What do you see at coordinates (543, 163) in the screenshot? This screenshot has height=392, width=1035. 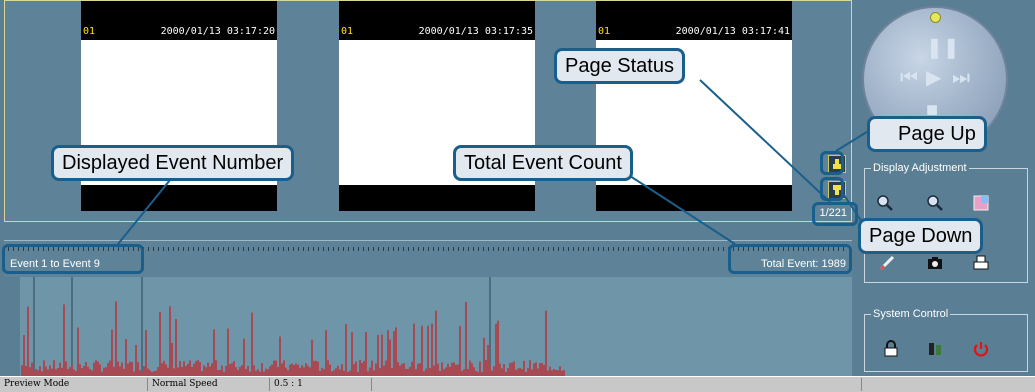 I see `total-event-count-callout: Total Event Count` at bounding box center [543, 163].